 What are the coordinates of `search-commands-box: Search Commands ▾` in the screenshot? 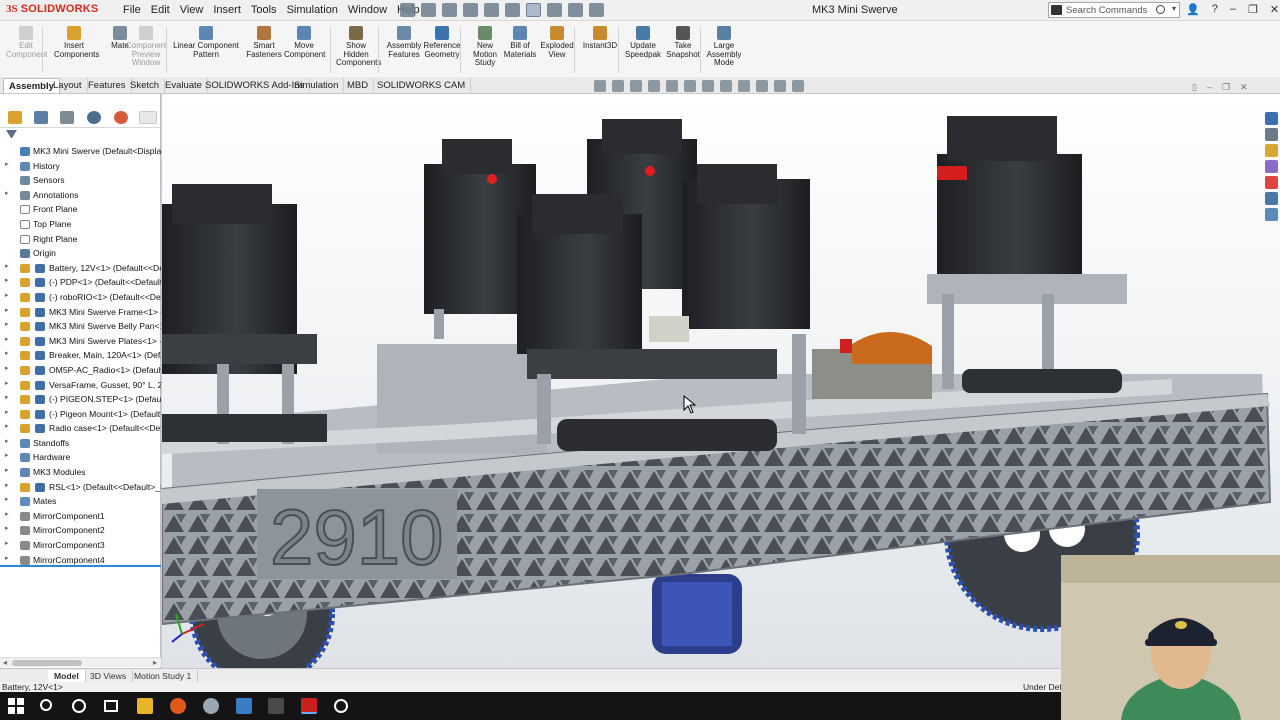 It's located at (1114, 10).